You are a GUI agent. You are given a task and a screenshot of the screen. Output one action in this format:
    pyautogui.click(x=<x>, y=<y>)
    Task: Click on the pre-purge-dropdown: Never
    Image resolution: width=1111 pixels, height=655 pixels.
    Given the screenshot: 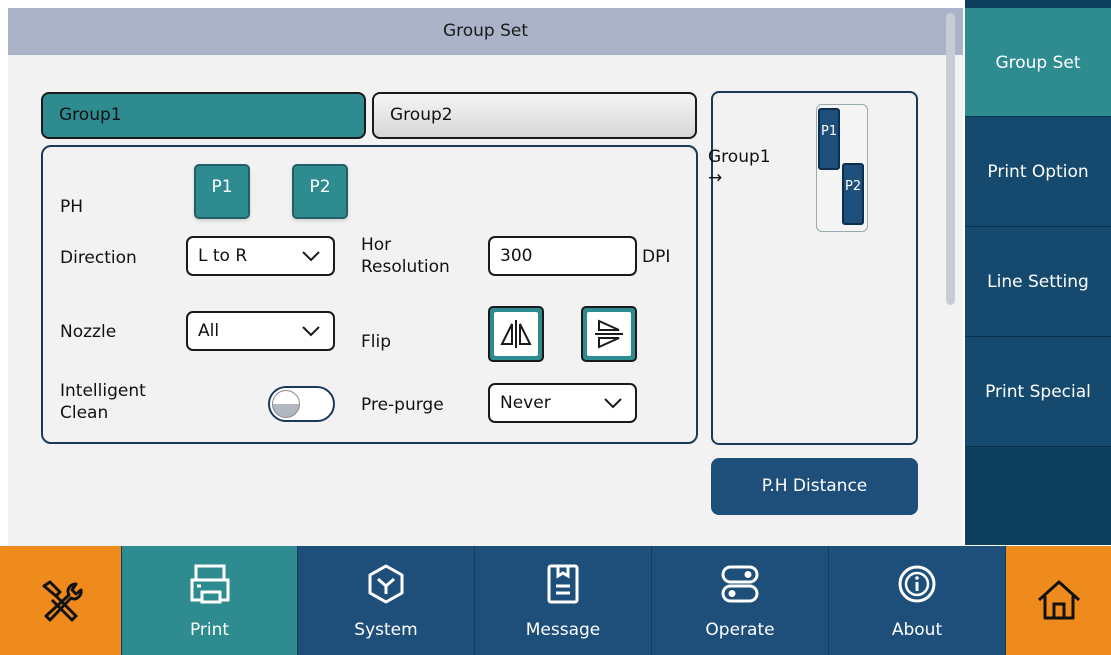 What is the action you would take?
    pyautogui.click(x=562, y=403)
    